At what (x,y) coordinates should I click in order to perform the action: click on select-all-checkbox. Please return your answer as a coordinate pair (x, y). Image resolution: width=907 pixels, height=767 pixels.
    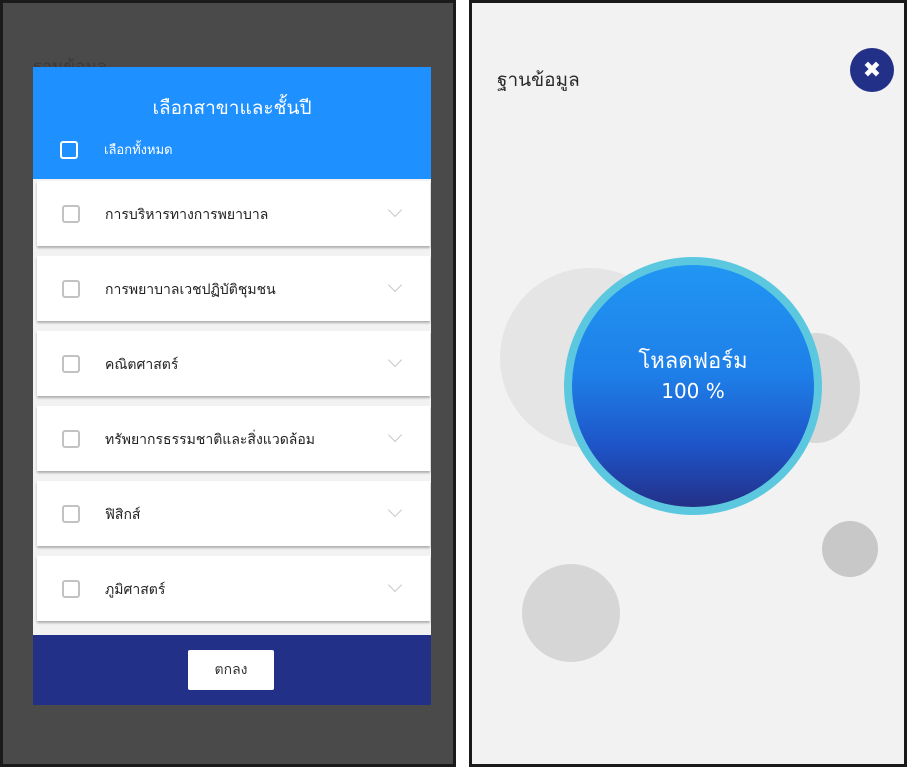
    Looking at the image, I should click on (69, 149).